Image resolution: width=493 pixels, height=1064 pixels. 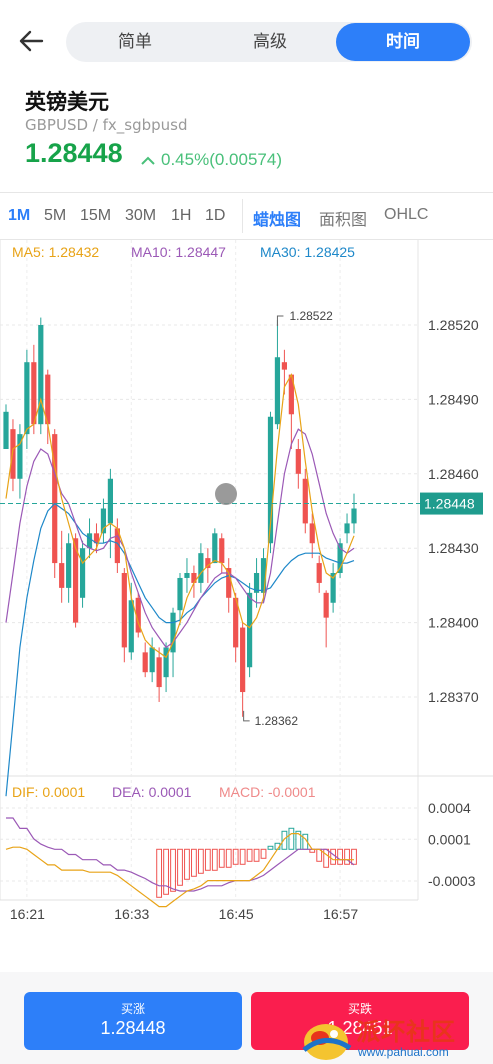 What do you see at coordinates (181, 216) in the screenshot?
I see `timeframe-1h: 1H` at bounding box center [181, 216].